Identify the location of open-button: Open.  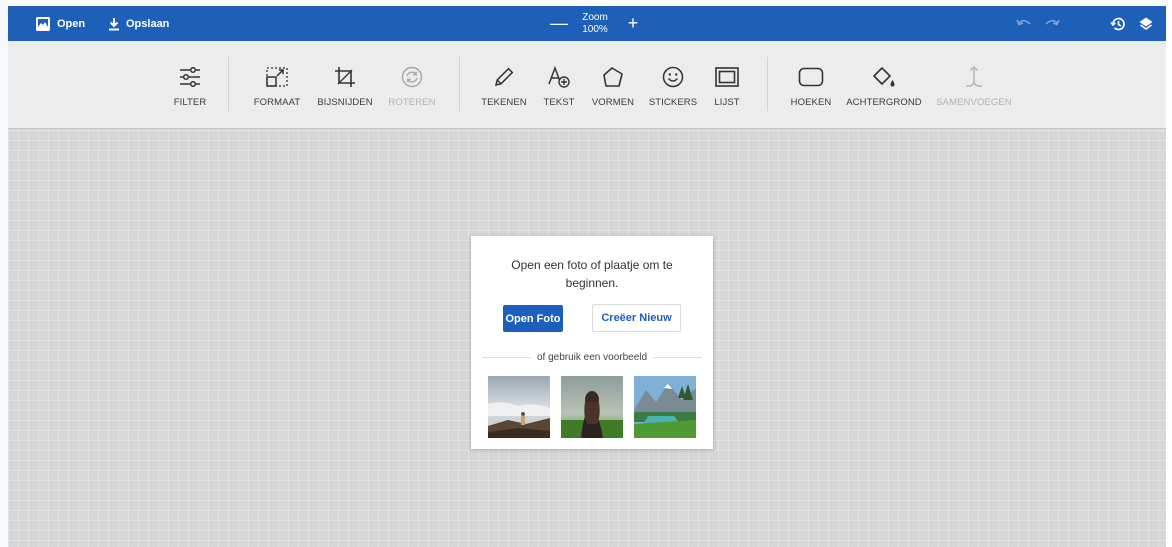
(60, 23).